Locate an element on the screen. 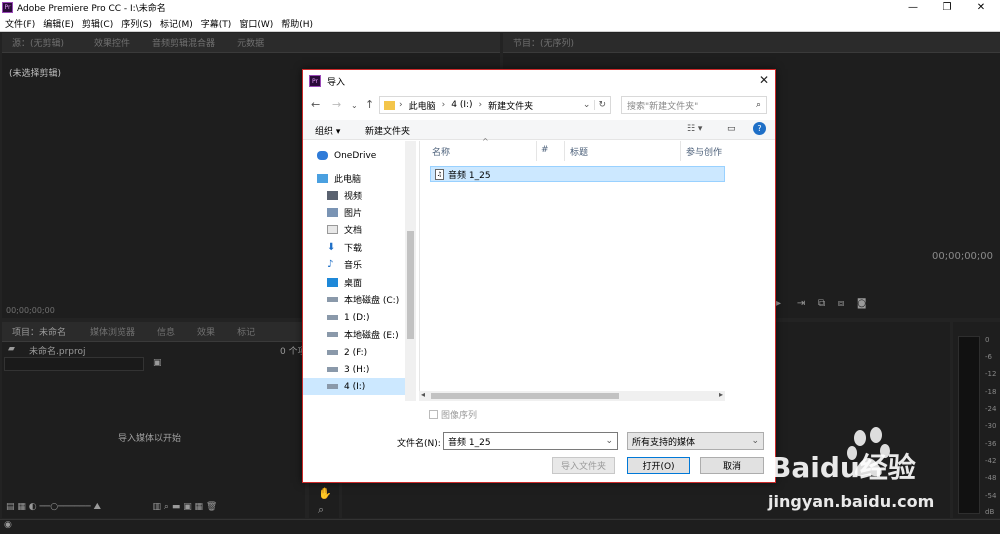 The height and width of the screenshot is (534, 1000). tab-markers: 标记 is located at coordinates (246, 331).